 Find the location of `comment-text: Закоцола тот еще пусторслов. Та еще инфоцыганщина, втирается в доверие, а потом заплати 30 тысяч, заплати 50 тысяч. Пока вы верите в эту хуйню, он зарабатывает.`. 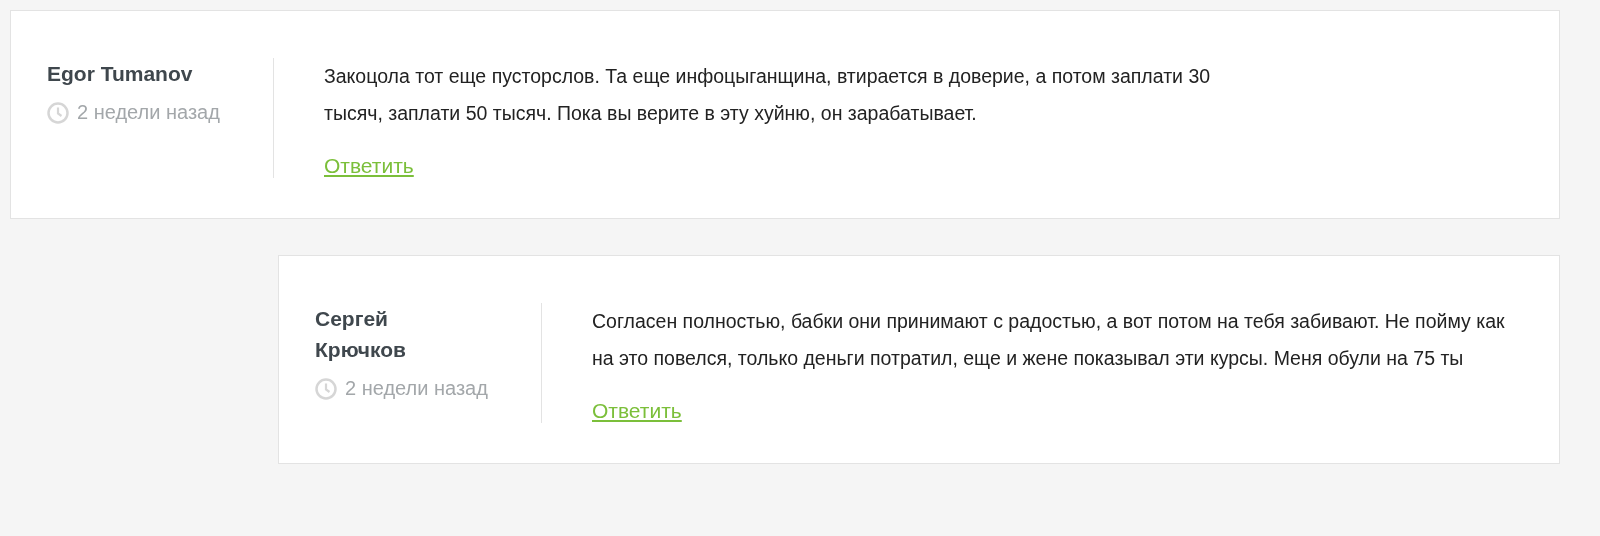

comment-text: Закоцола тот еще пусторслов. Та еще инфоцыганщина, втирается в доверие, а потом заплати 30 тысяч, заплати 50 тысяч. Пока вы верите в эту хуйню, он зарабатывает. is located at coordinates (768, 95).